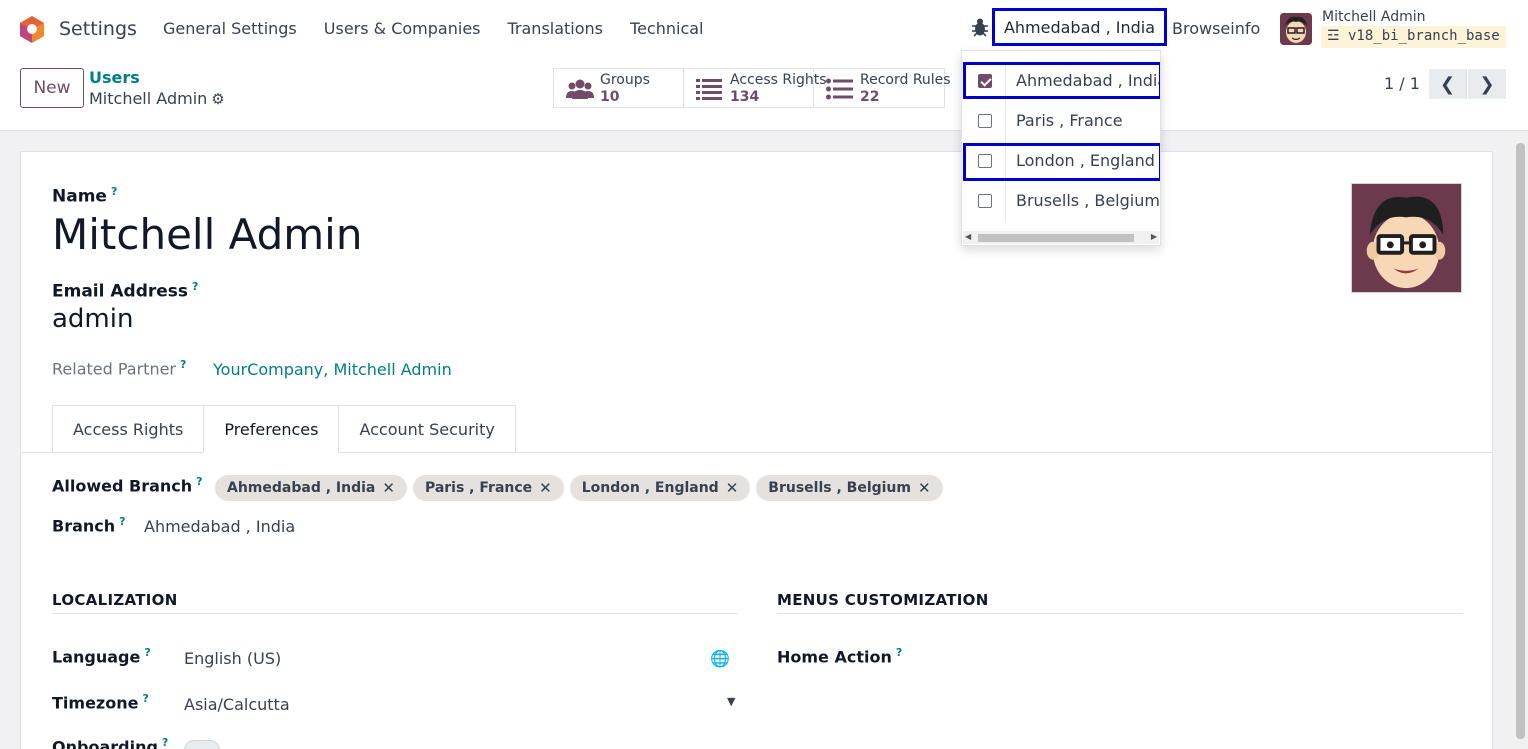 Image resolution: width=1528 pixels, height=749 pixels. Describe the element at coordinates (556, 28) in the screenshot. I see `menu-translations: Translations` at that location.